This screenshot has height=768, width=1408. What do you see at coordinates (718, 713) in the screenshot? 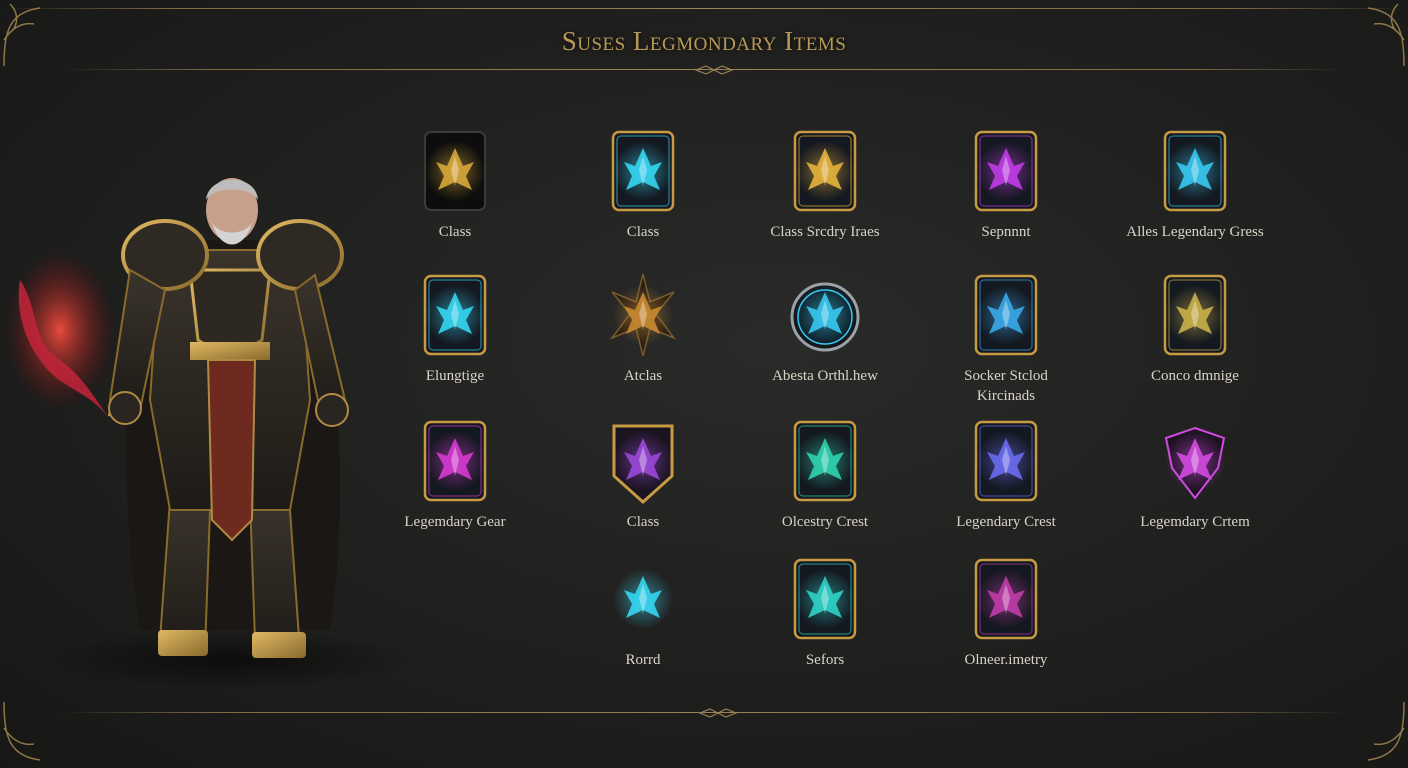
I see `bottom-ornament-icon` at bounding box center [718, 713].